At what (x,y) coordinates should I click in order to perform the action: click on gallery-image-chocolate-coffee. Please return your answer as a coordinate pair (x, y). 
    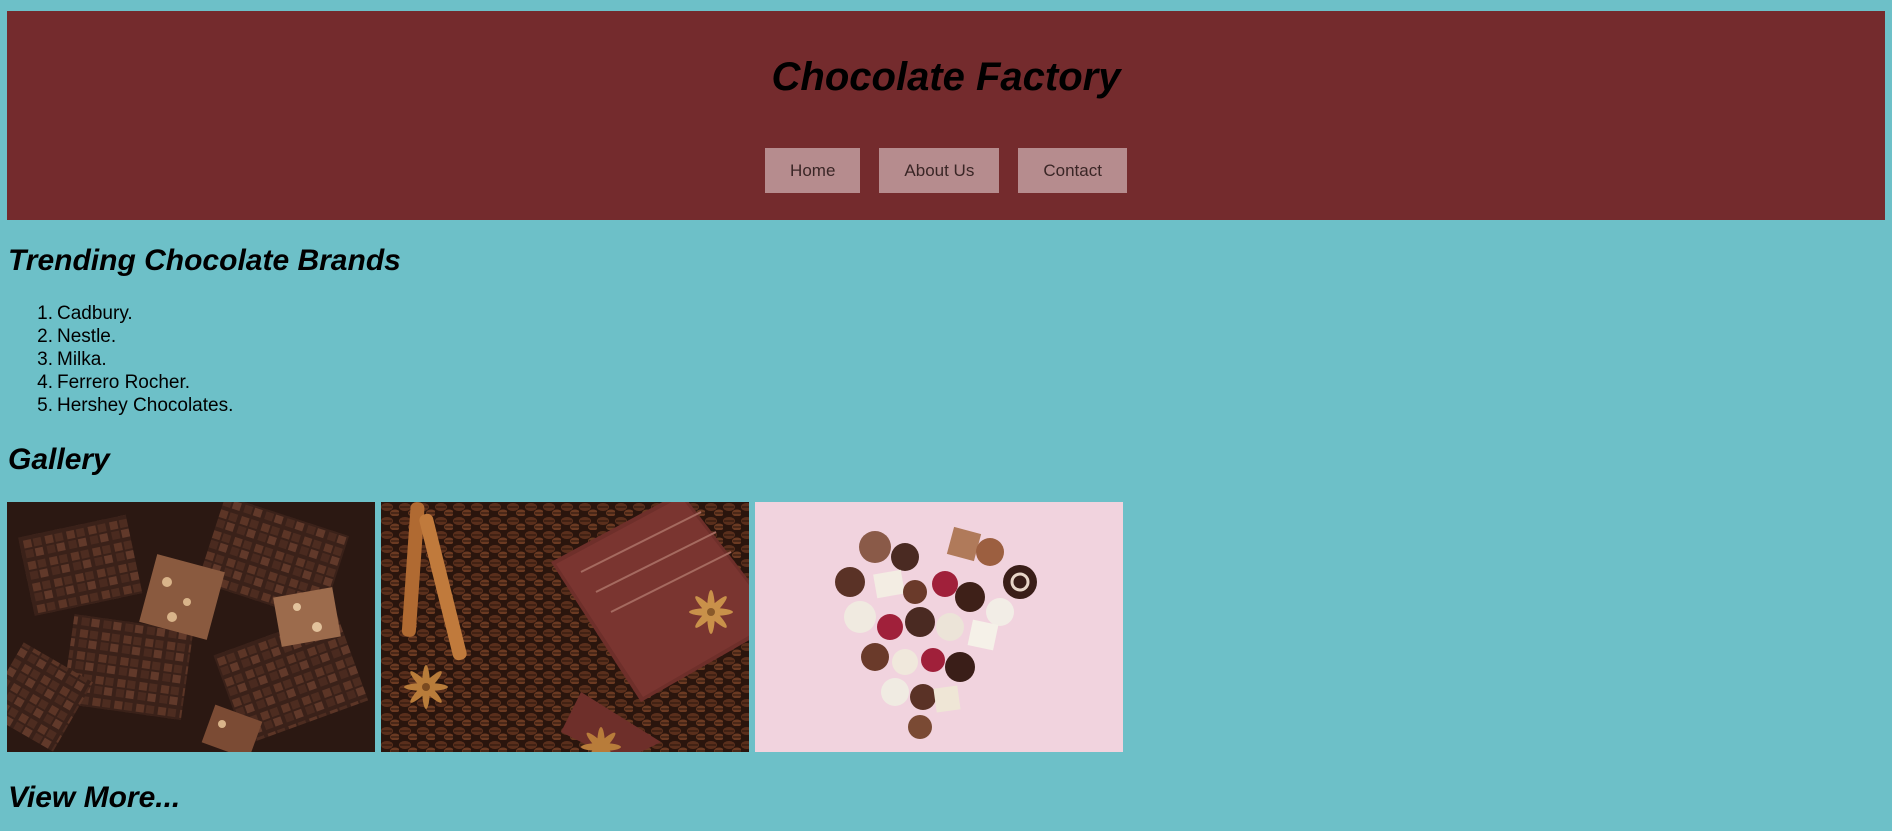
    Looking at the image, I should click on (565, 627).